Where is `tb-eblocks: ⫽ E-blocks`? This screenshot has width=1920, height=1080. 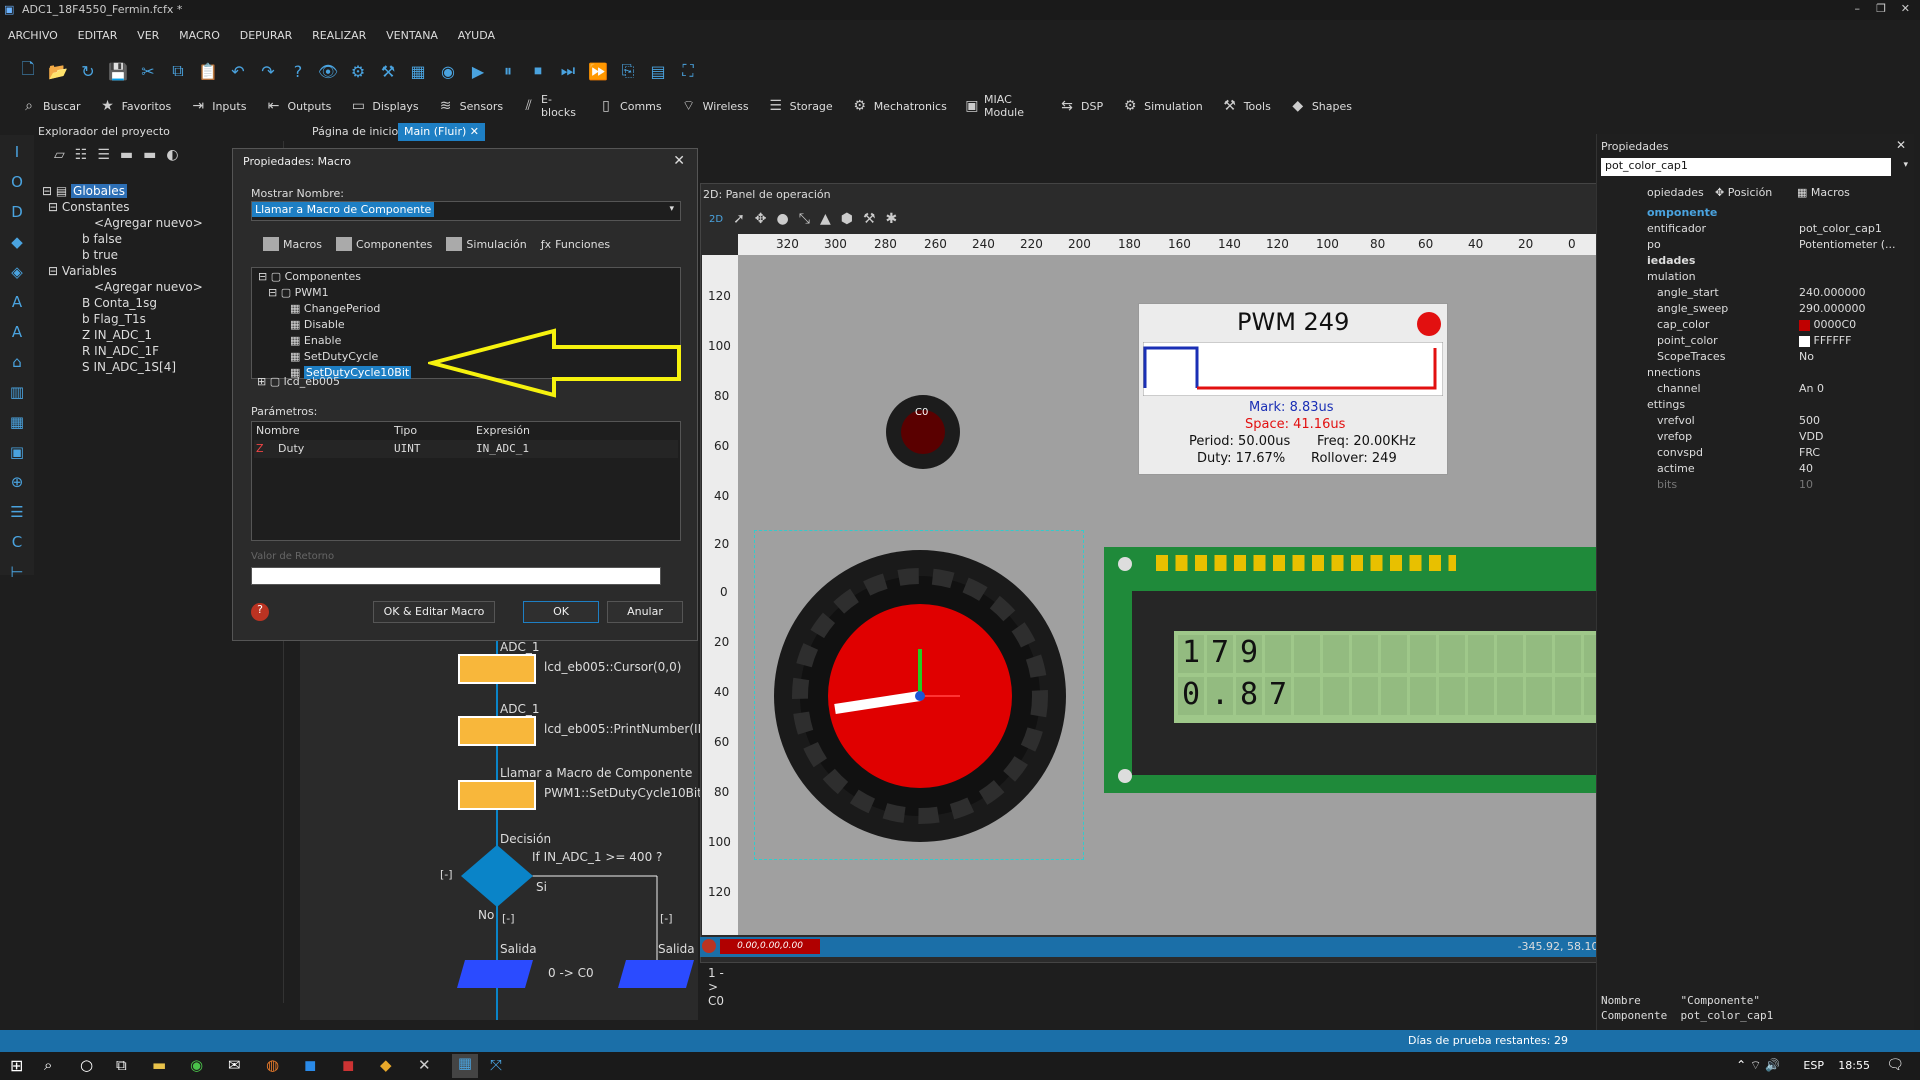
tb-eblocks: ⫽ E-blocks is located at coordinates (550, 106).